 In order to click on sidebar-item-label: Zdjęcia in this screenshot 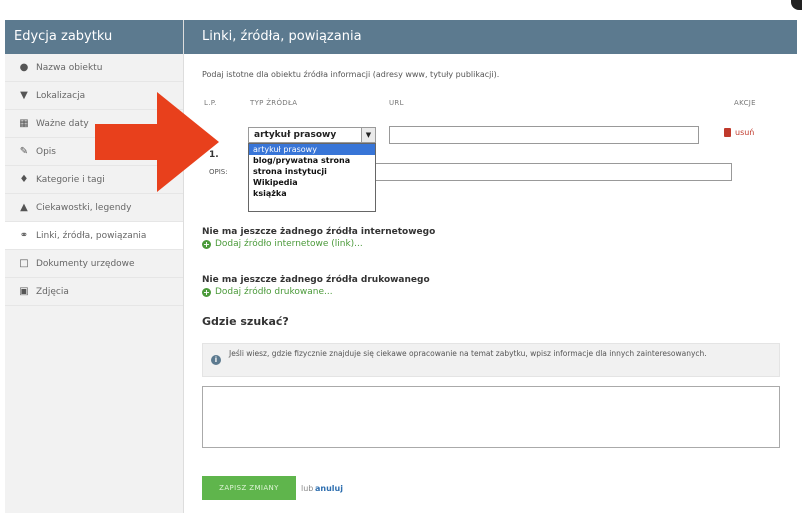, I will do `click(52, 291)`.